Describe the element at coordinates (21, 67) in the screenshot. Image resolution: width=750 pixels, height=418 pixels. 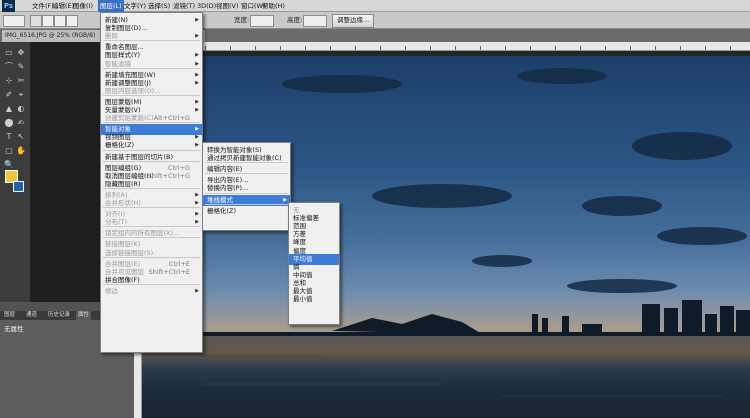
I see `tool-icon-3: ✎` at that location.